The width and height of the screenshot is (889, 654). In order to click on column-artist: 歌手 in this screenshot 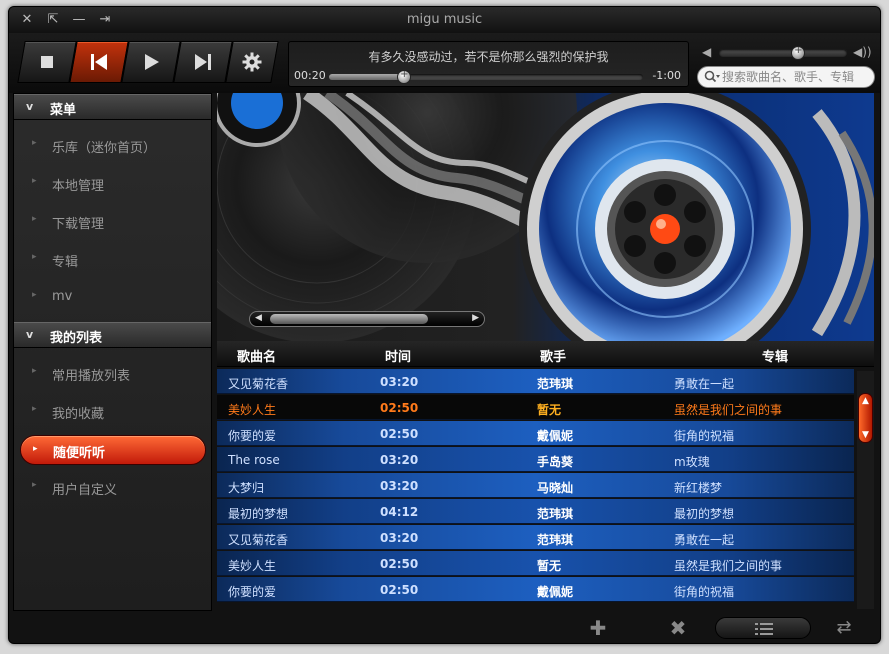, I will do `click(553, 355)`.